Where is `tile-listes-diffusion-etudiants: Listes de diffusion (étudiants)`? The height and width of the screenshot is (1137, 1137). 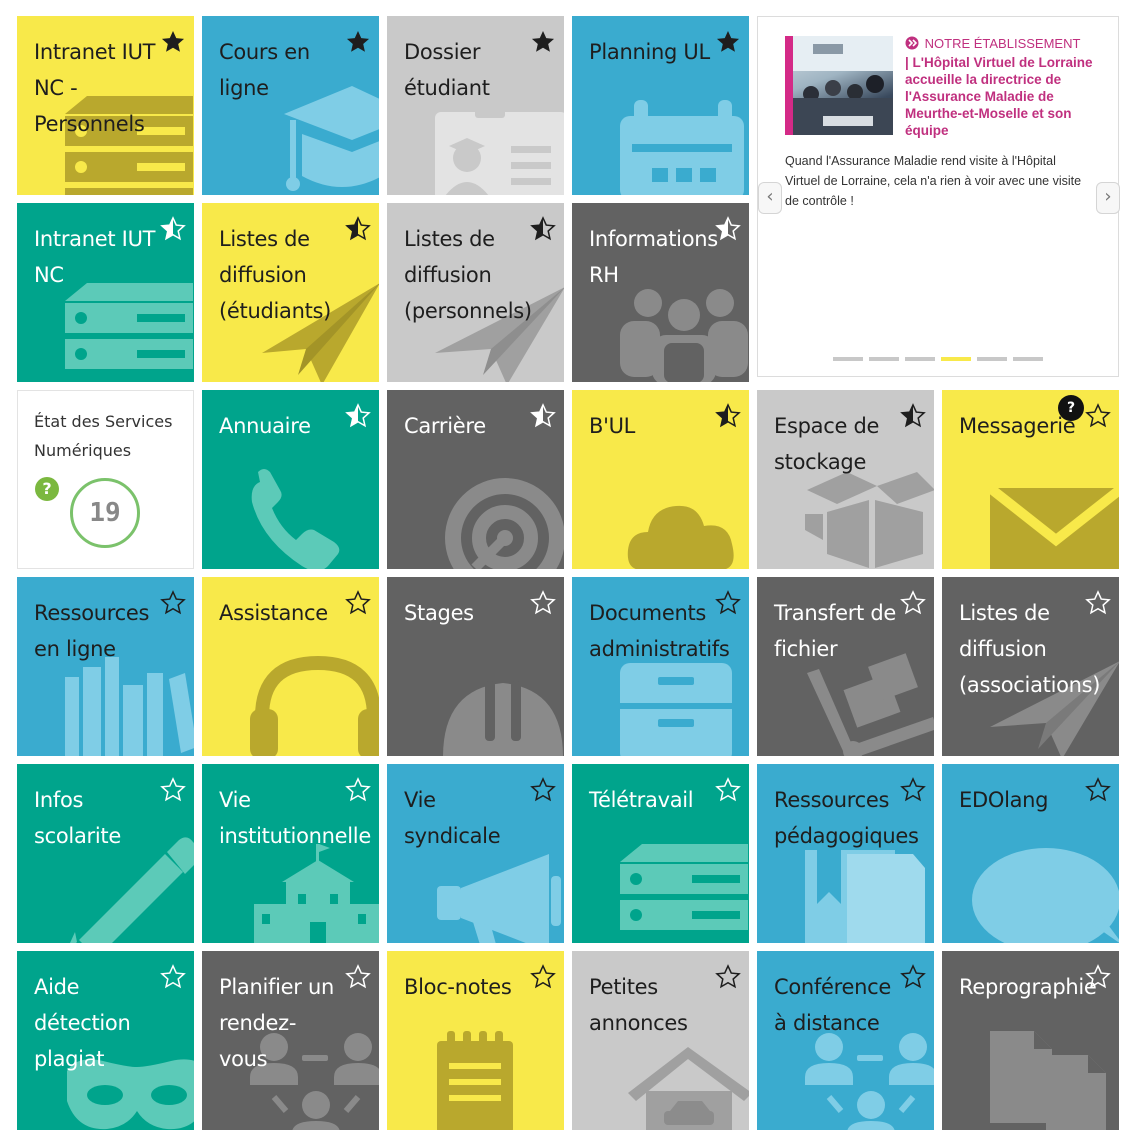
tile-listes-diffusion-etudiants: Listes de diffusion (étudiants) is located at coordinates (290, 292).